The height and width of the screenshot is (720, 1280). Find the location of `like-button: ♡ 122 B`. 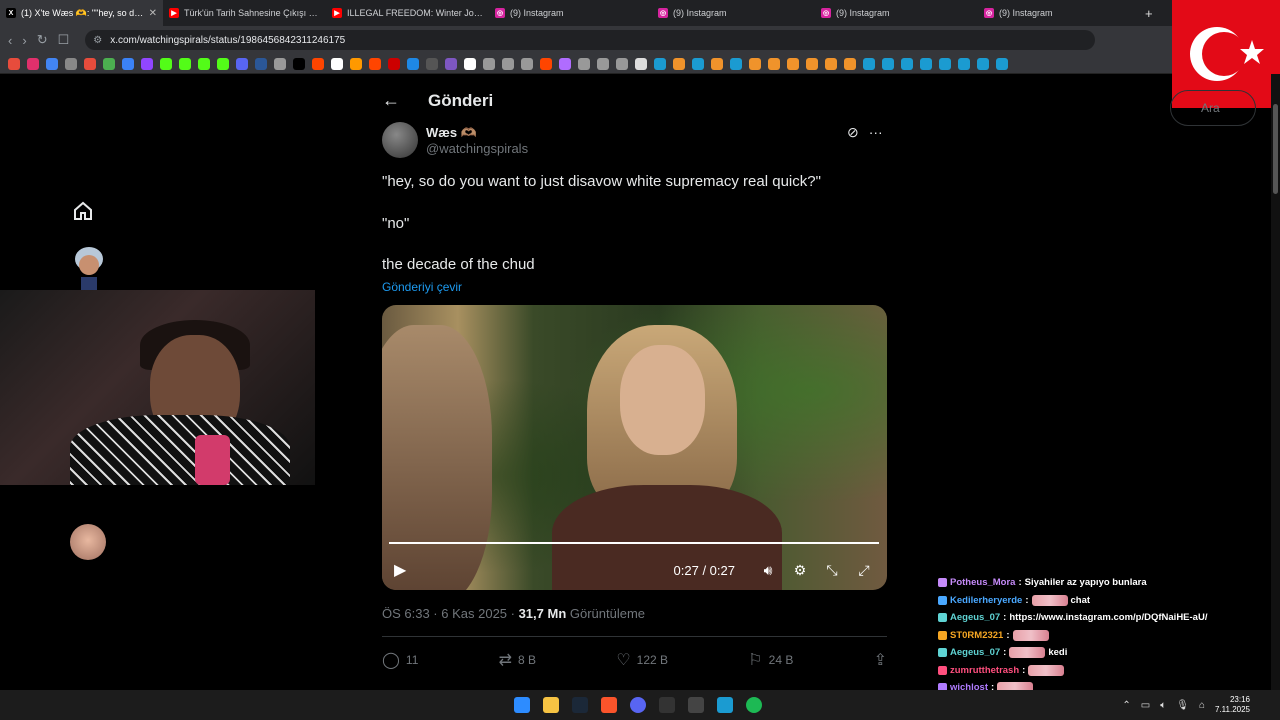

like-button: ♡ 122 B is located at coordinates (642, 660).